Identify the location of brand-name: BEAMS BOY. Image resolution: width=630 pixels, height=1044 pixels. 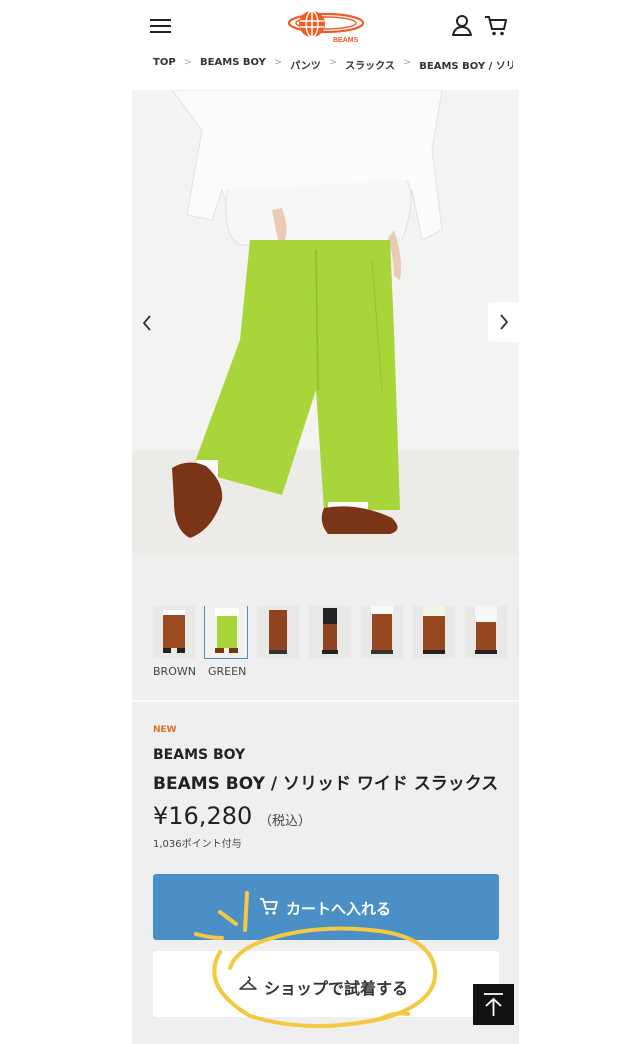
(199, 755).